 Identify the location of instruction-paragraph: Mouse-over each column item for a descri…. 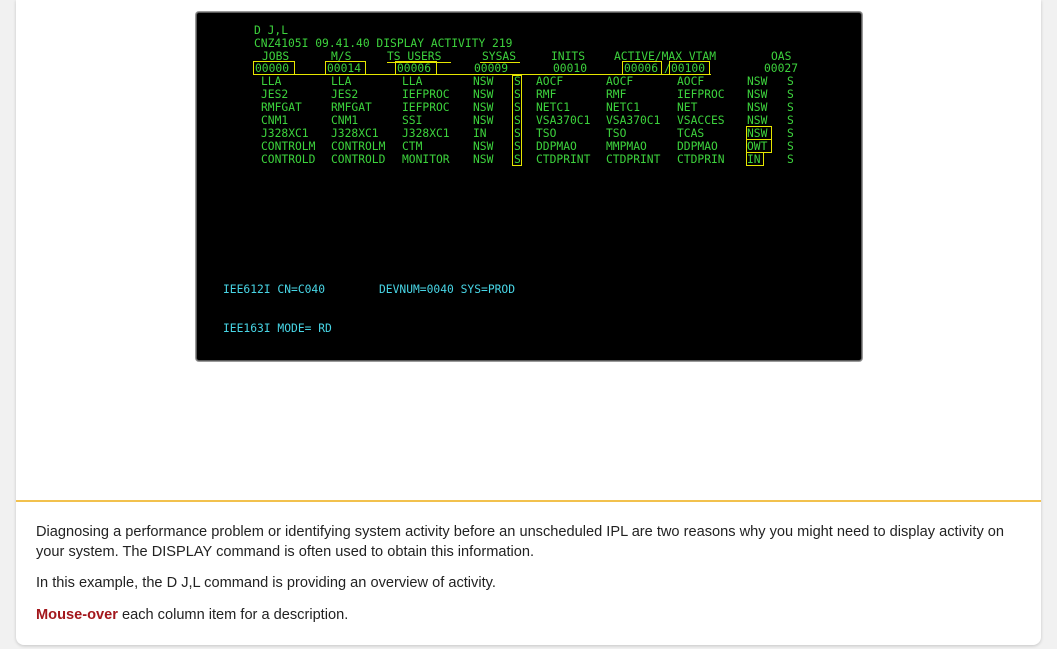
(531, 615).